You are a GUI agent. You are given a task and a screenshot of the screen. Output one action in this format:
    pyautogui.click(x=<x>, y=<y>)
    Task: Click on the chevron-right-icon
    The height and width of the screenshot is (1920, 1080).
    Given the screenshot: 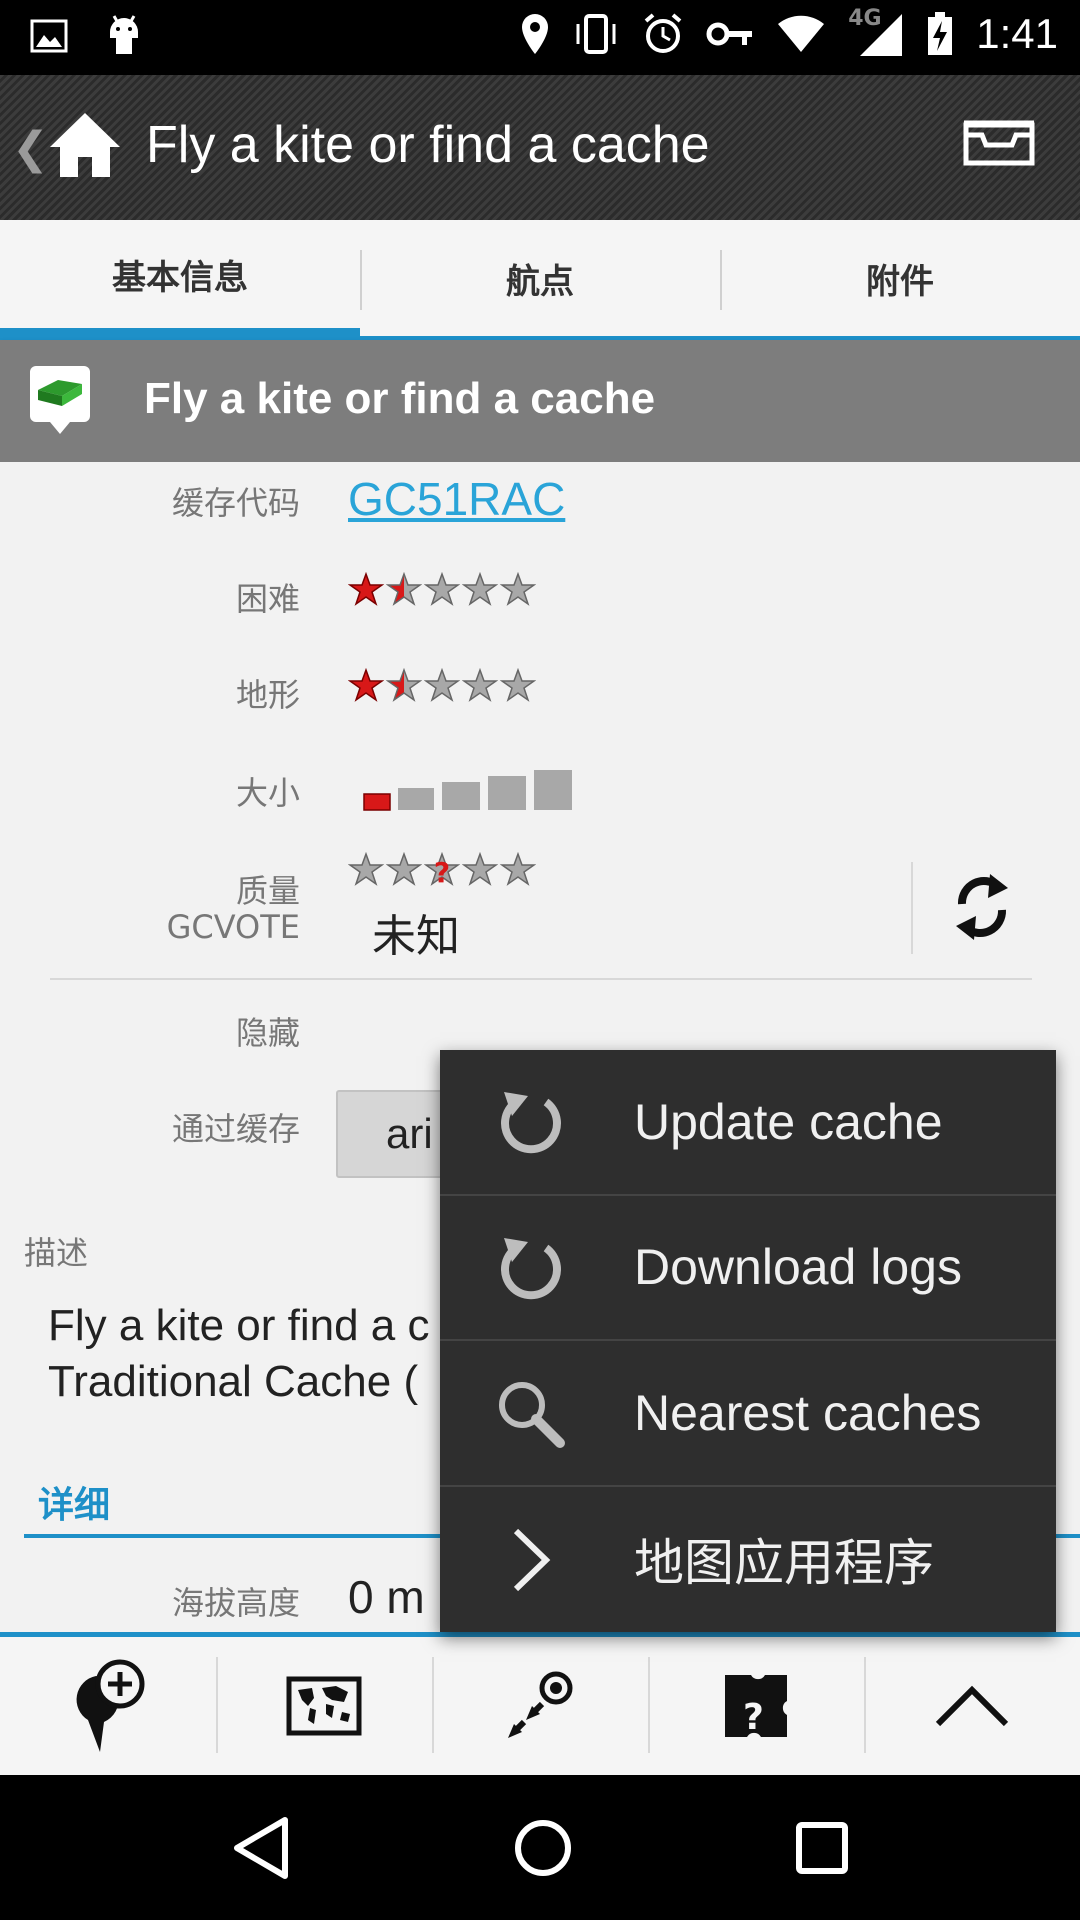 What is the action you would take?
    pyautogui.click(x=532, y=1559)
    